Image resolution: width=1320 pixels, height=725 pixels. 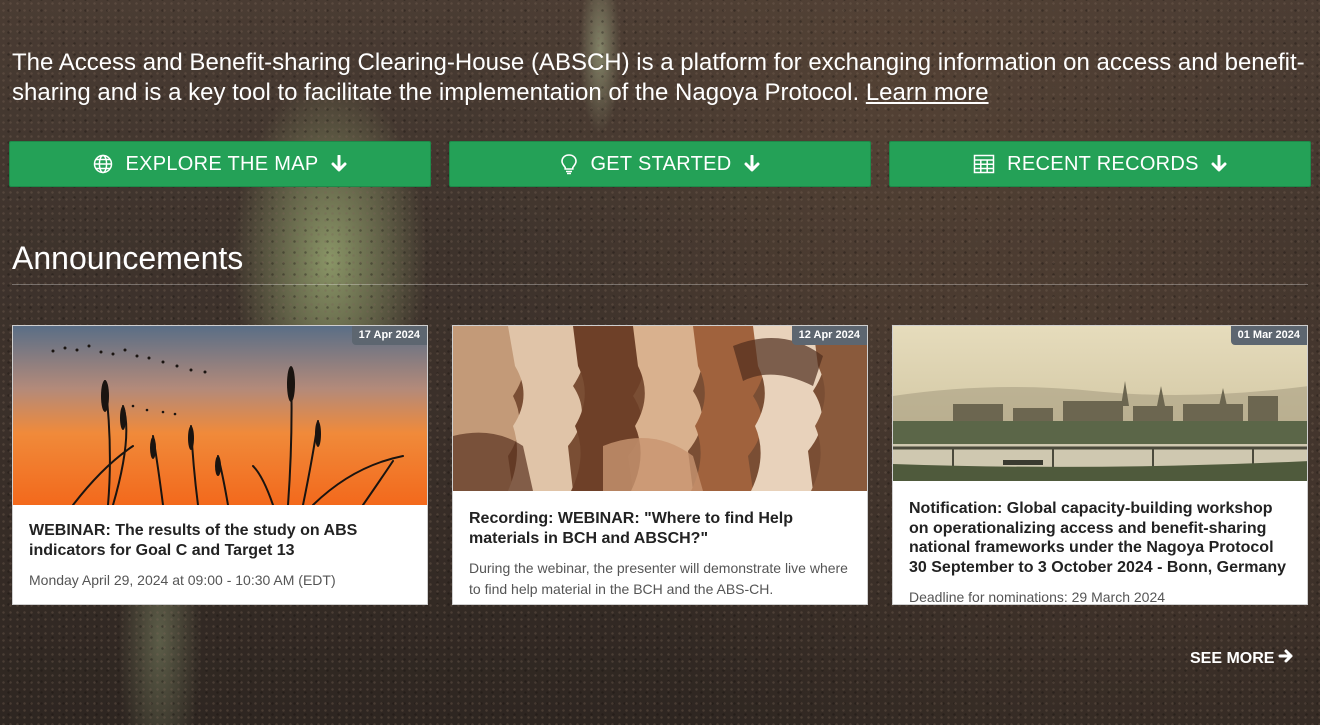 I want to click on get-started-label: GET STARTED, so click(x=661, y=163).